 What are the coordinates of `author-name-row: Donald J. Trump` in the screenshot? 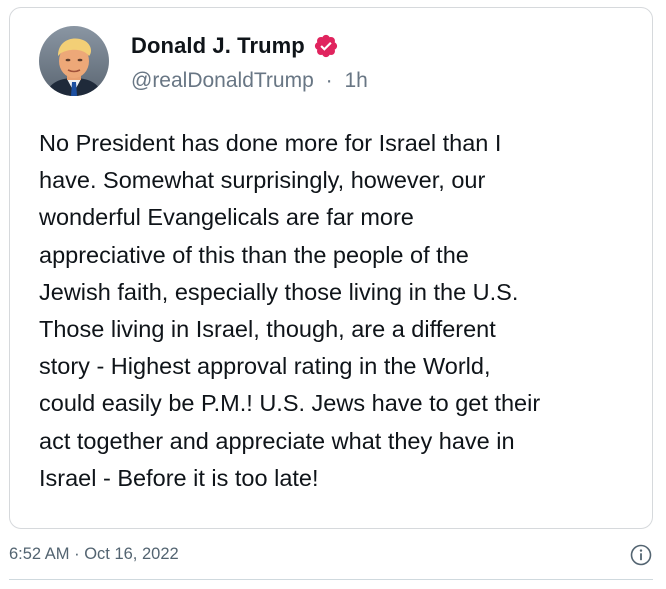 It's located at (235, 46).